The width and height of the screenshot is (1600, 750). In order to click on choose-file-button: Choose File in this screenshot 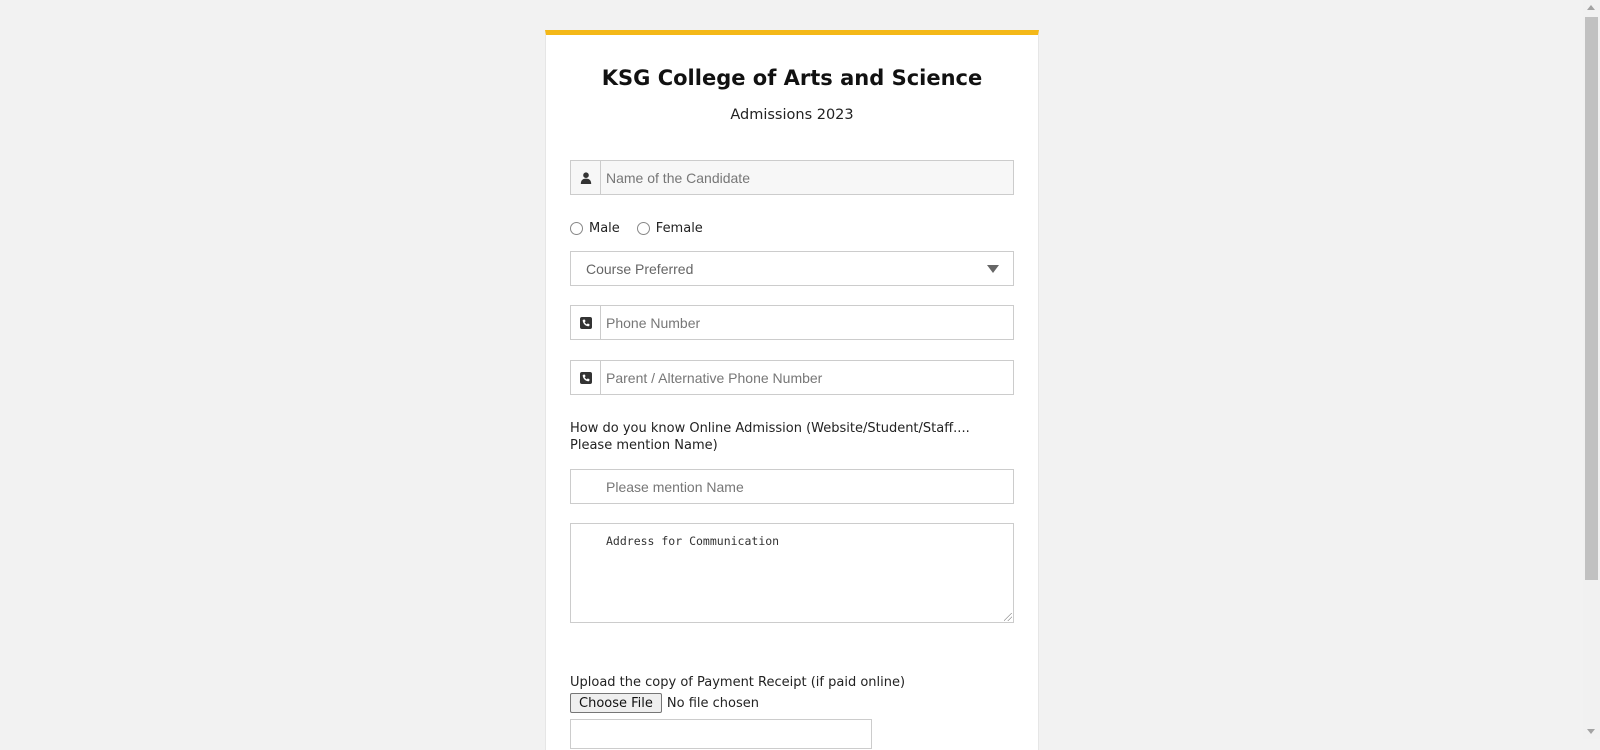, I will do `click(616, 703)`.